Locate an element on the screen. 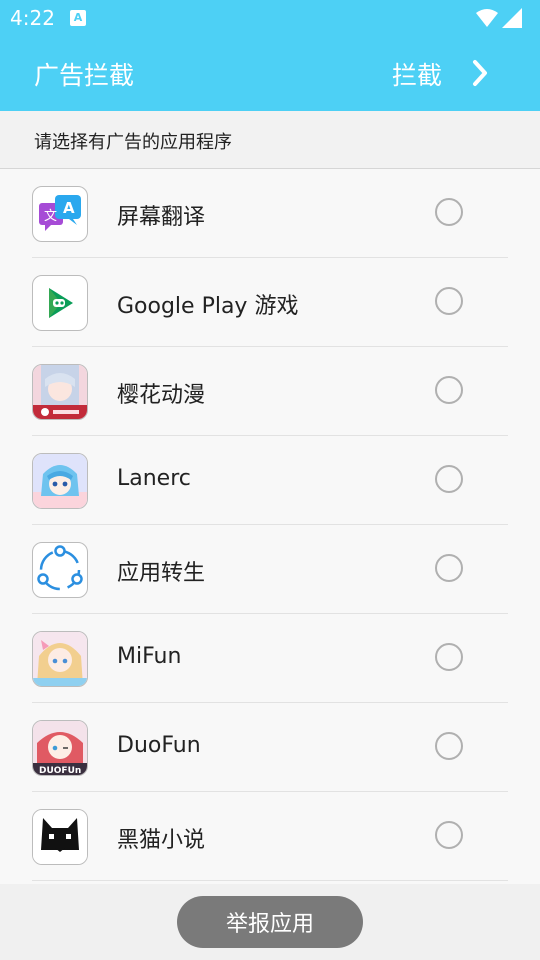  app-name: Lanerc is located at coordinates (154, 478).